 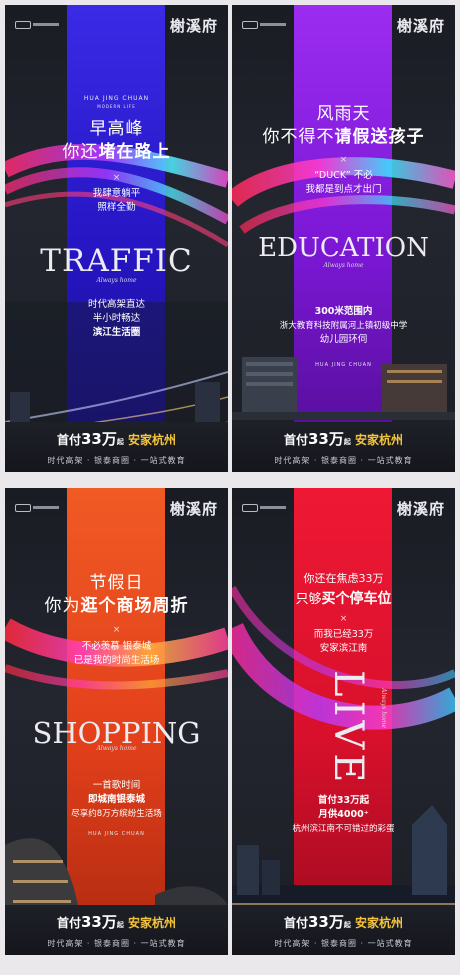 What do you see at coordinates (343, 599) in the screenshot?
I see `headline-2: 只够买个停车位` at bounding box center [343, 599].